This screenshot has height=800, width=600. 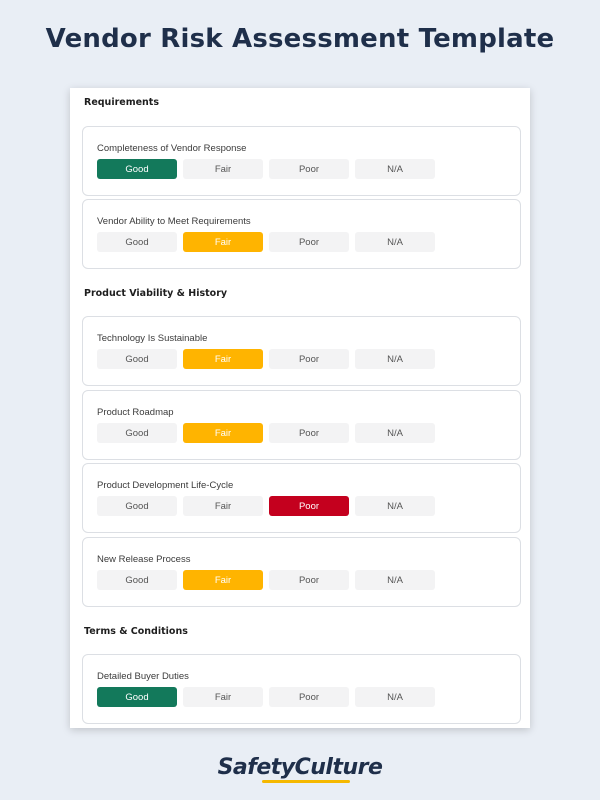 I want to click on question-label: Technology Is Sustainable, so click(x=152, y=338).